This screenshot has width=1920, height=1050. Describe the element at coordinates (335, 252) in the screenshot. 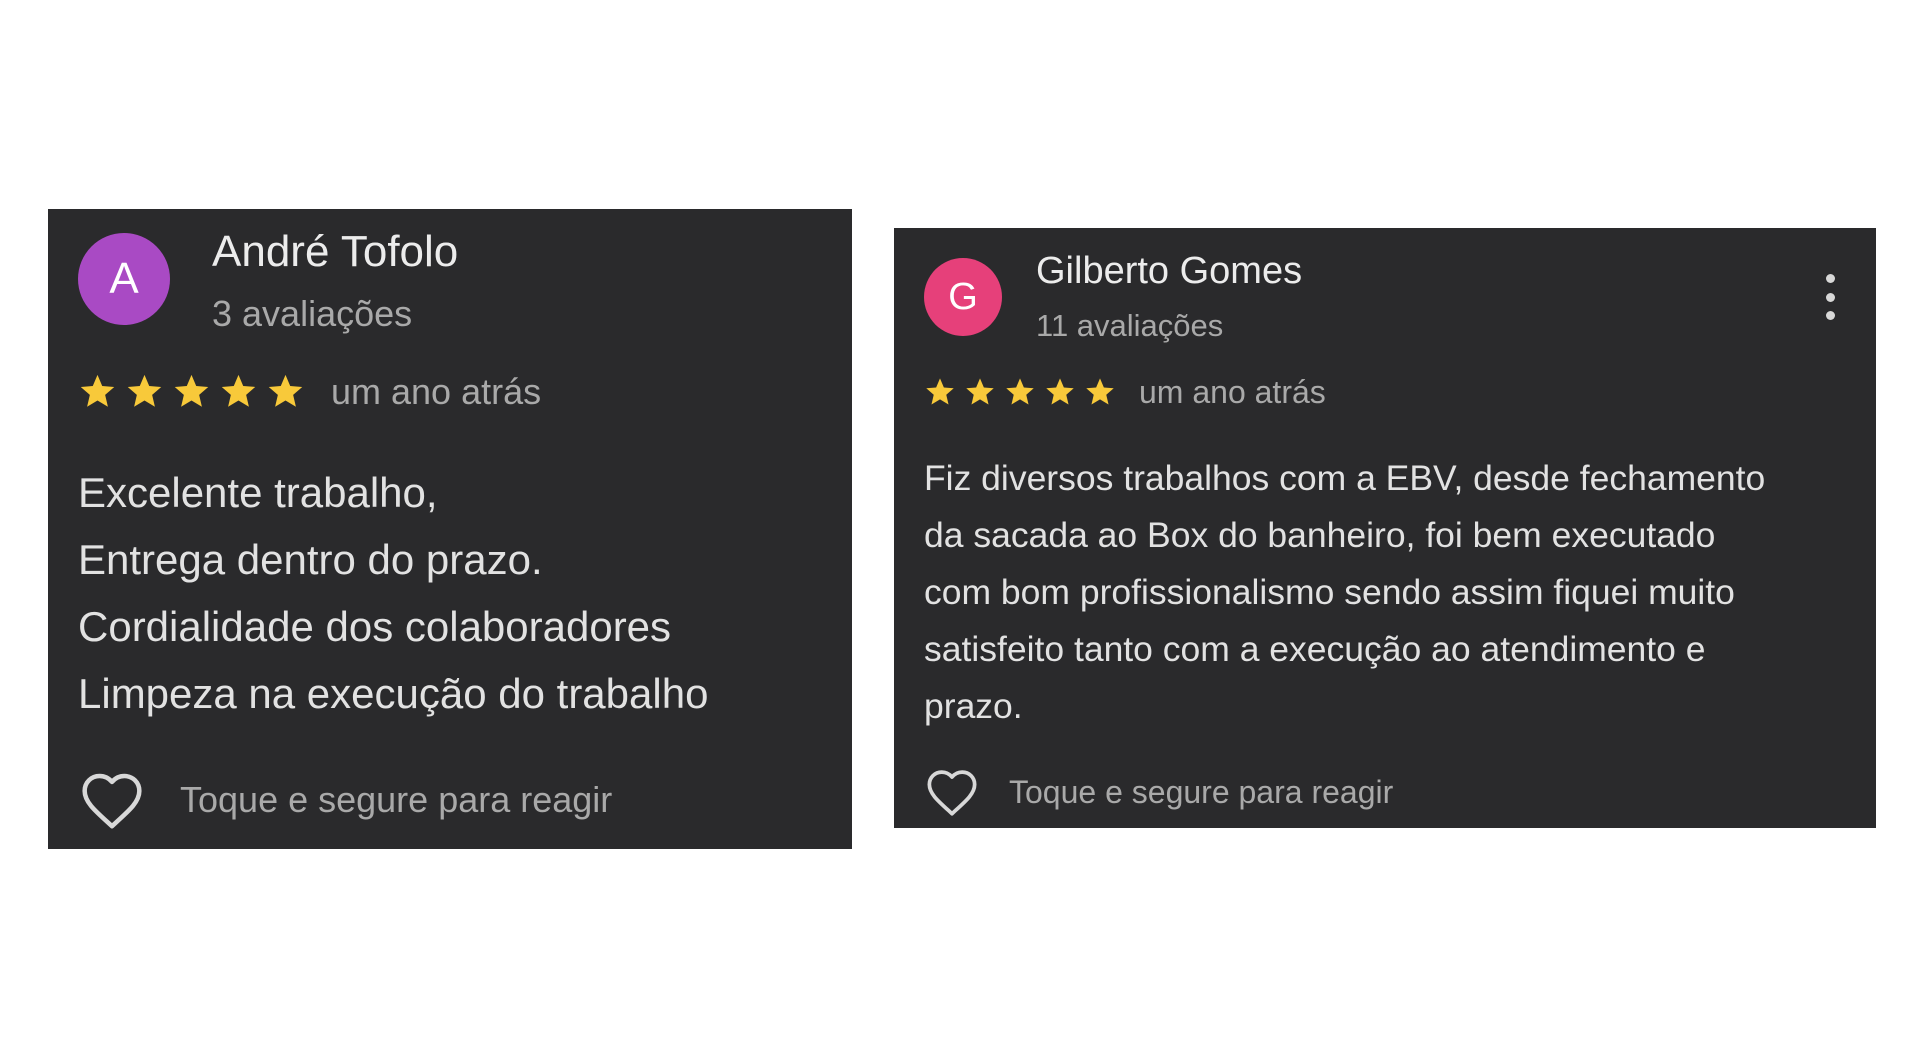

I see `reviewer-name: André Tofolo` at that location.